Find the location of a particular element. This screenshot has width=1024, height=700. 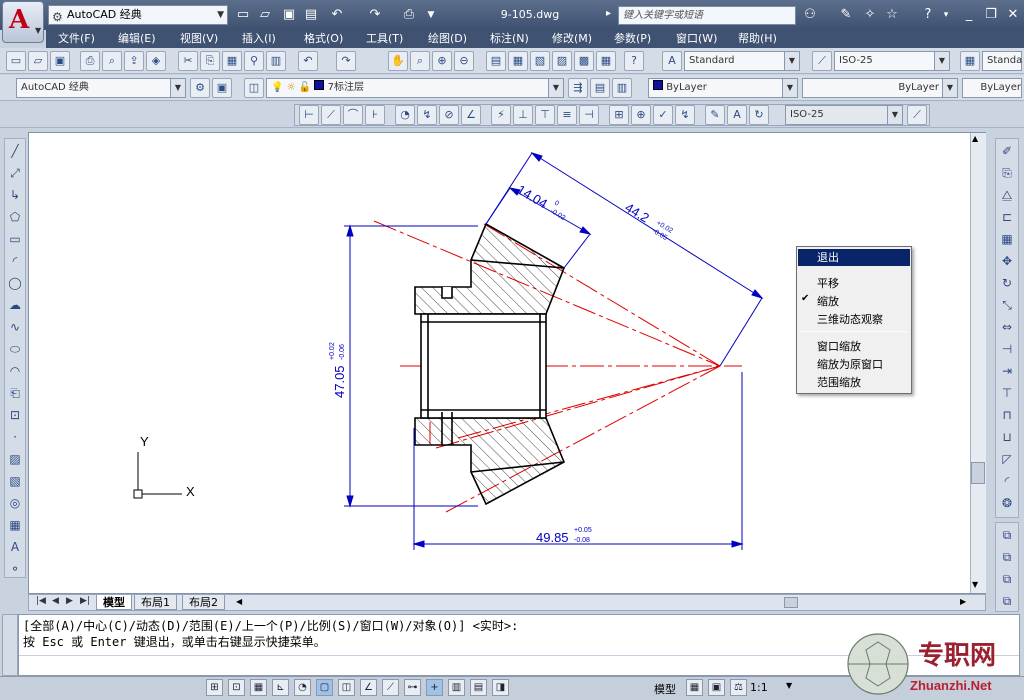

binoculars-icon: ⚇ is located at coordinates (810, 15).